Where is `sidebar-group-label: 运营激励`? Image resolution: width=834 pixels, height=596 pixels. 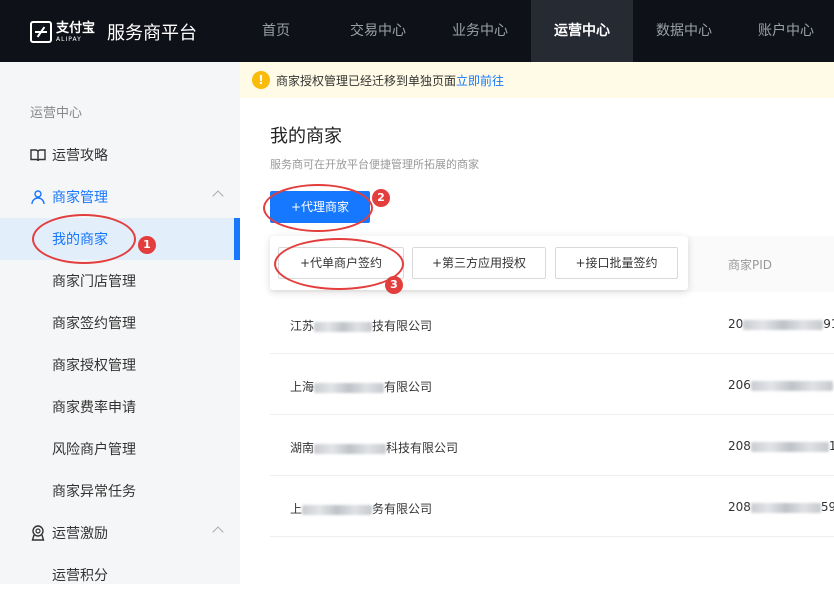 sidebar-group-label: 运营激励 is located at coordinates (80, 534).